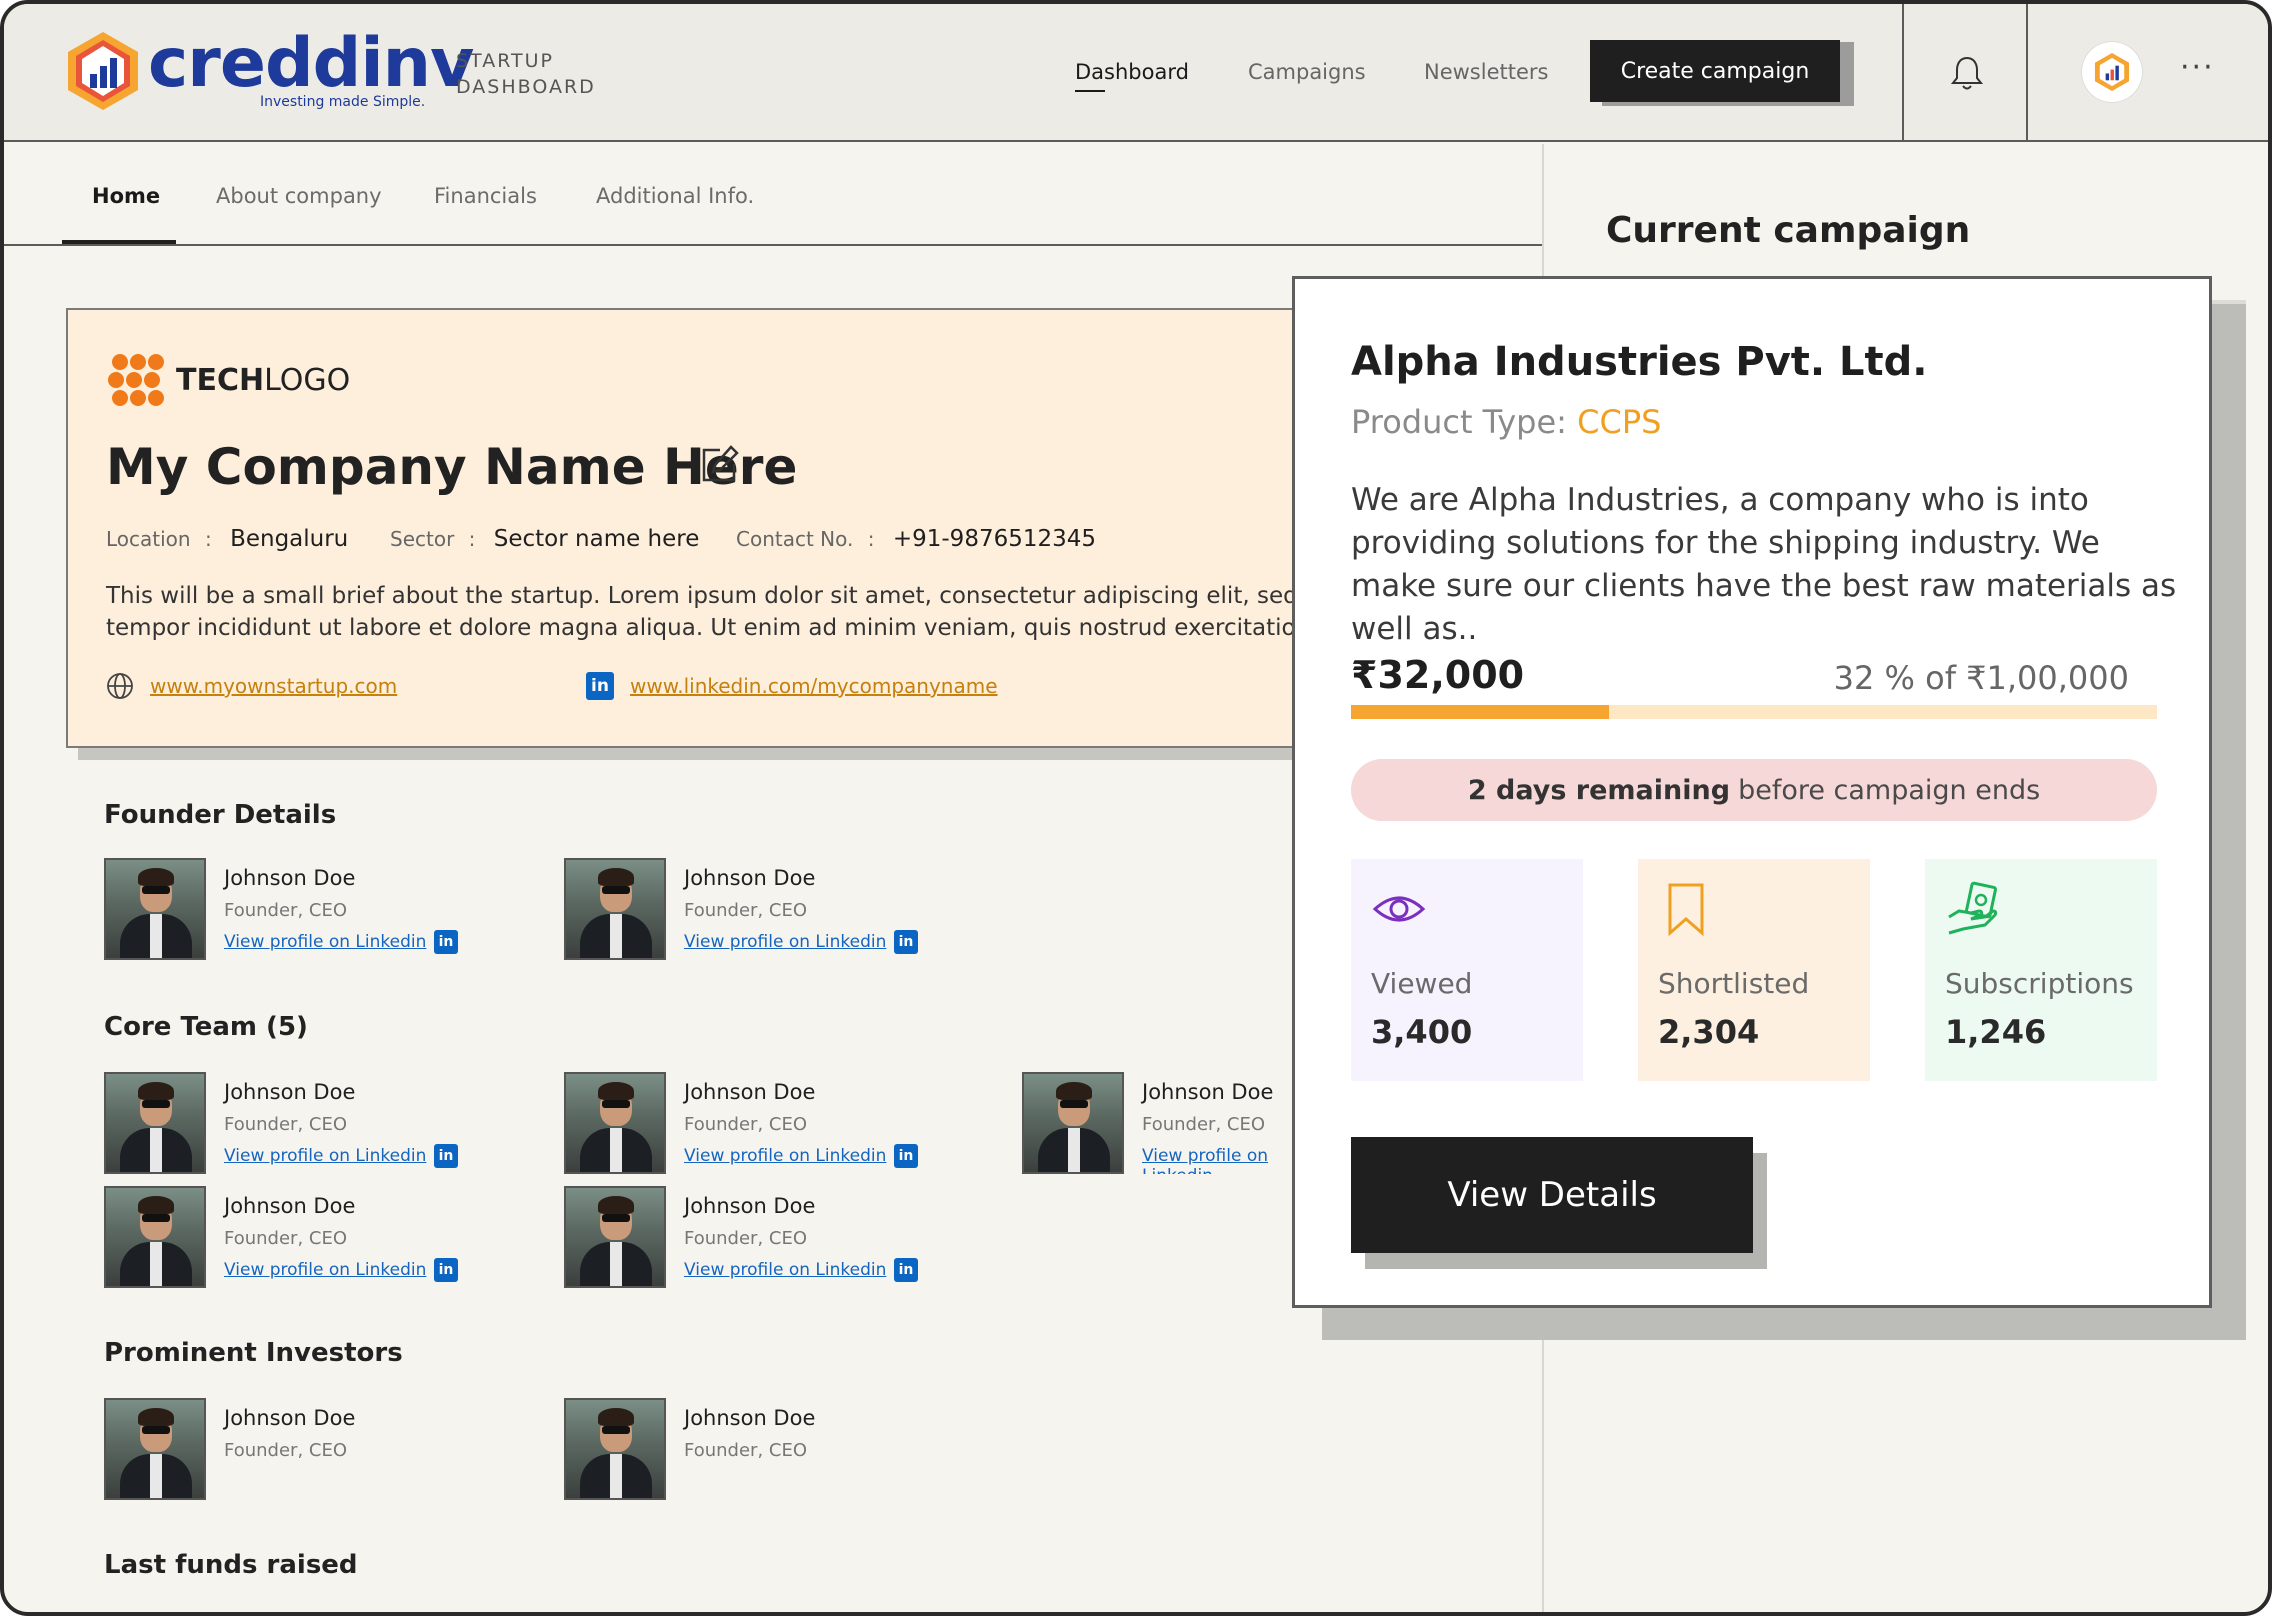 This screenshot has width=2272, height=1616. I want to click on techlogo-light: LOGO, so click(307, 380).